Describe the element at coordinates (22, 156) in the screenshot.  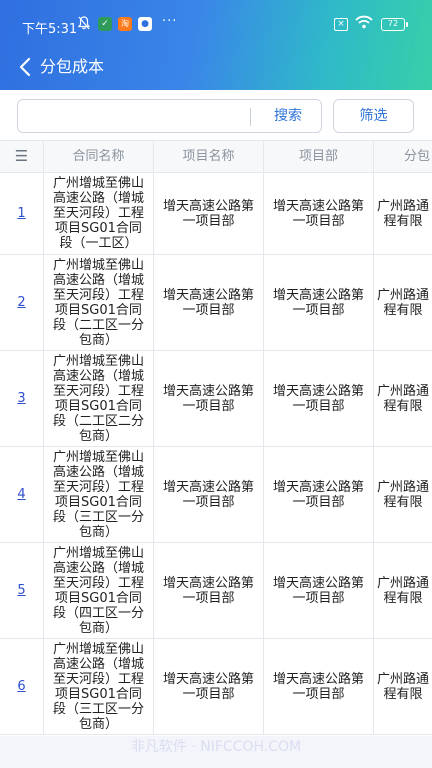
I see `column-settings-icon: ☰` at that location.